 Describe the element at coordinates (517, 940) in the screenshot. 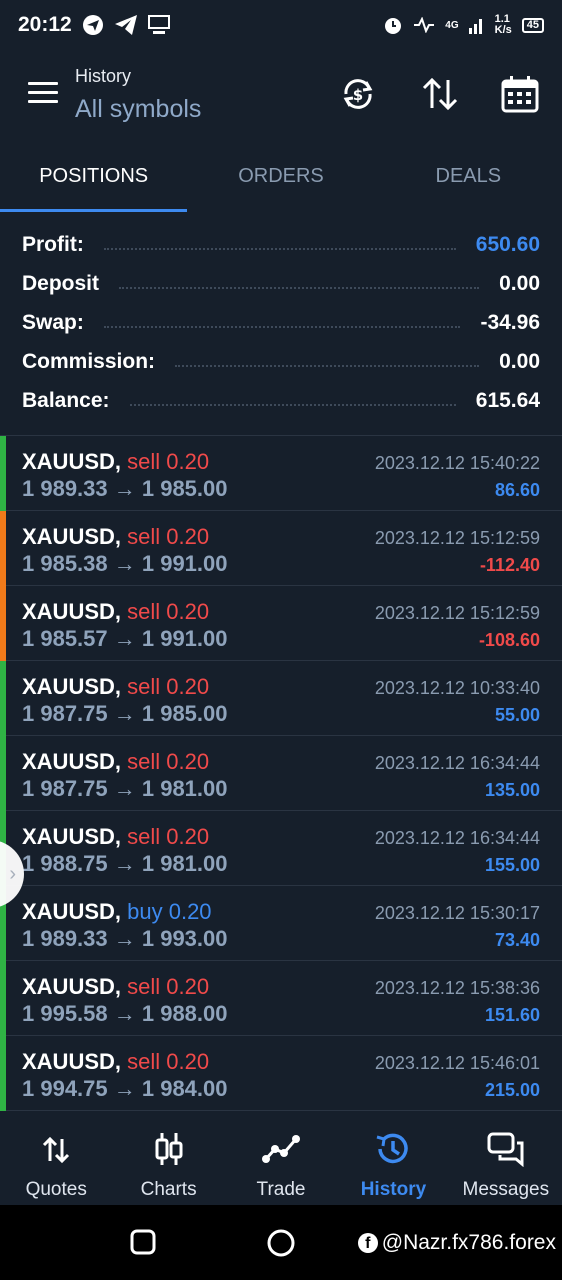

I see `position-profit: 73.40` at that location.